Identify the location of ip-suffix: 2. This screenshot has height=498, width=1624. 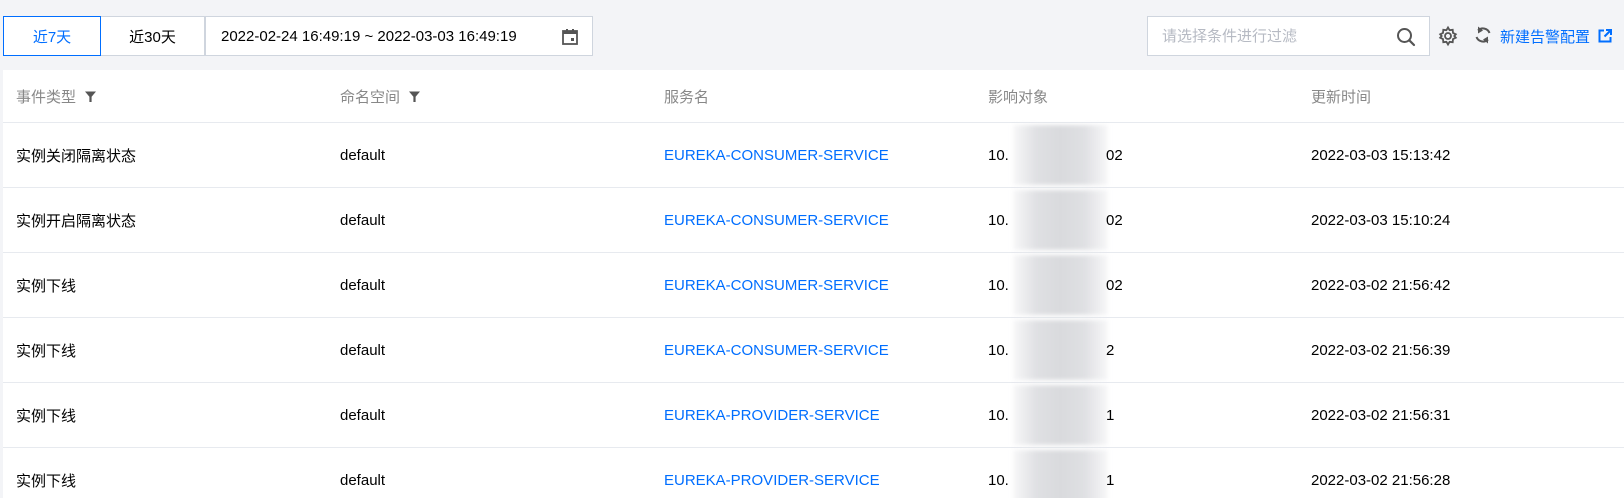
(1110, 350).